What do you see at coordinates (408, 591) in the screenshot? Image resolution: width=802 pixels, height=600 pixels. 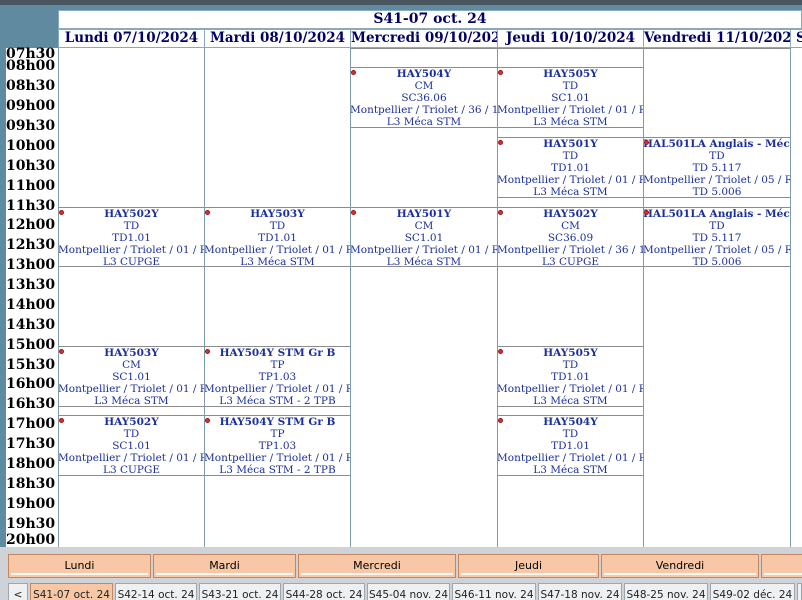 I see `week-tab: S45-04 nov. 24` at bounding box center [408, 591].